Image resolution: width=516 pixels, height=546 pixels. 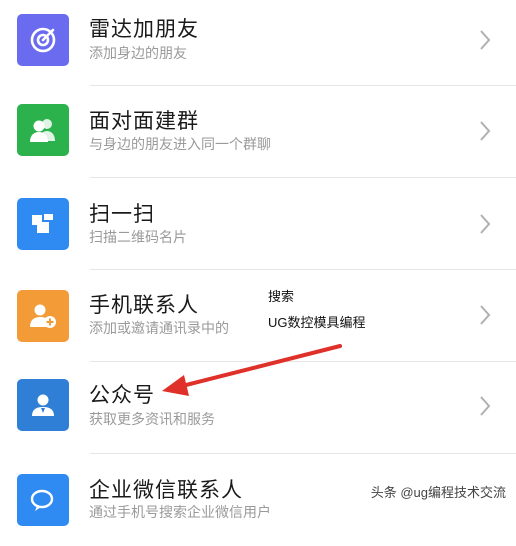 I want to click on item-subtitle: 与身边的朋友进入同一个群聊, so click(x=180, y=145).